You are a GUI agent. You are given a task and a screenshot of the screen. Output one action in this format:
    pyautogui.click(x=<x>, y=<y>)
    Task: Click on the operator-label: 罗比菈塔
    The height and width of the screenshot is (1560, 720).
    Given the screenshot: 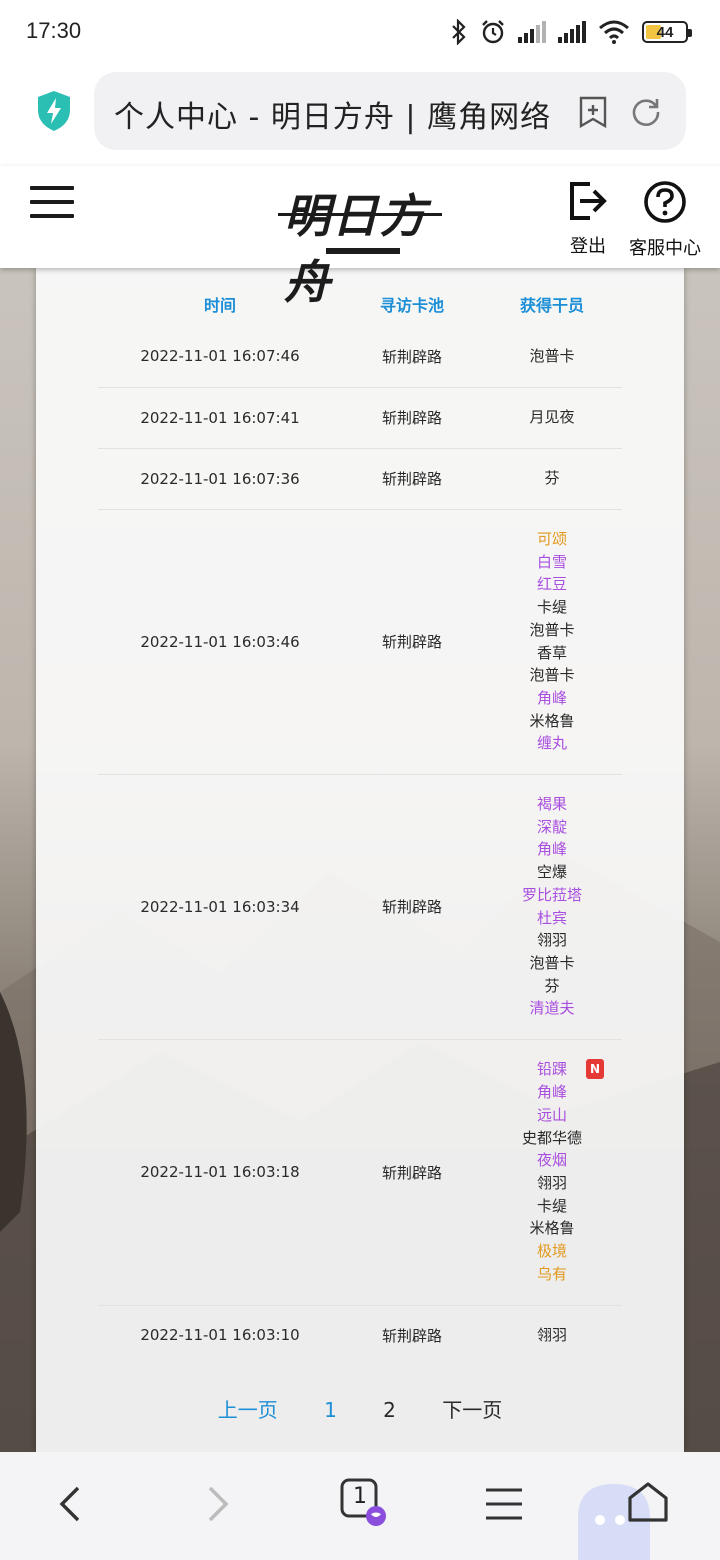 What is the action you would take?
    pyautogui.click(x=551, y=894)
    